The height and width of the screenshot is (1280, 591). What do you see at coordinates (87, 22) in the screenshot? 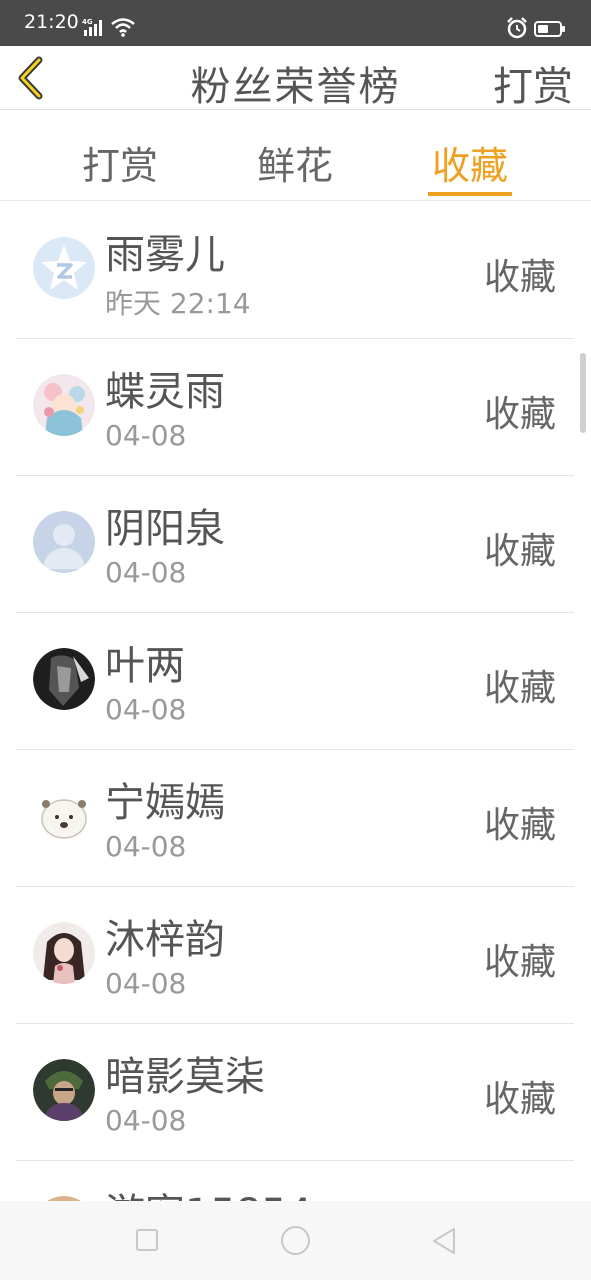
I see `network-type-label: 4G` at bounding box center [87, 22].